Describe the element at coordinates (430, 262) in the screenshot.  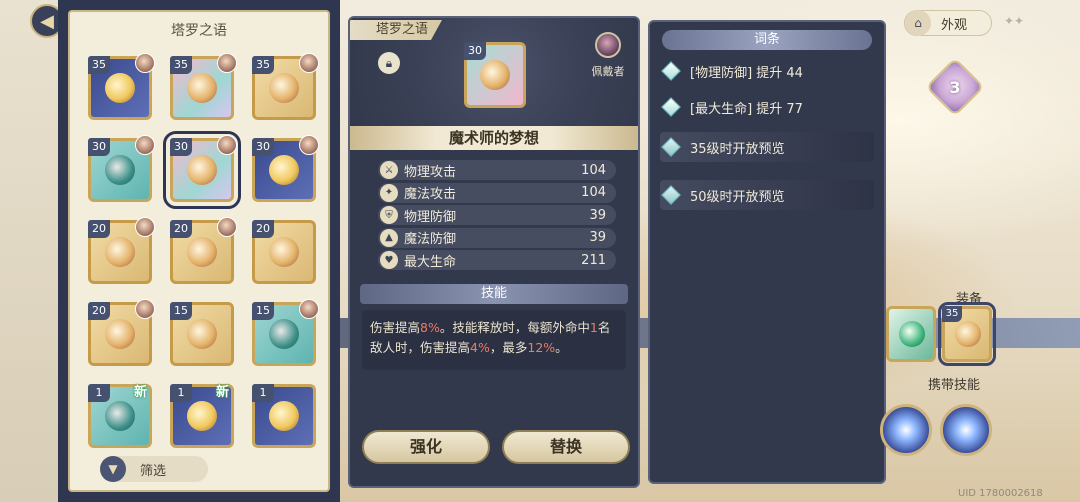
I see `stat-name: 最大生命` at that location.